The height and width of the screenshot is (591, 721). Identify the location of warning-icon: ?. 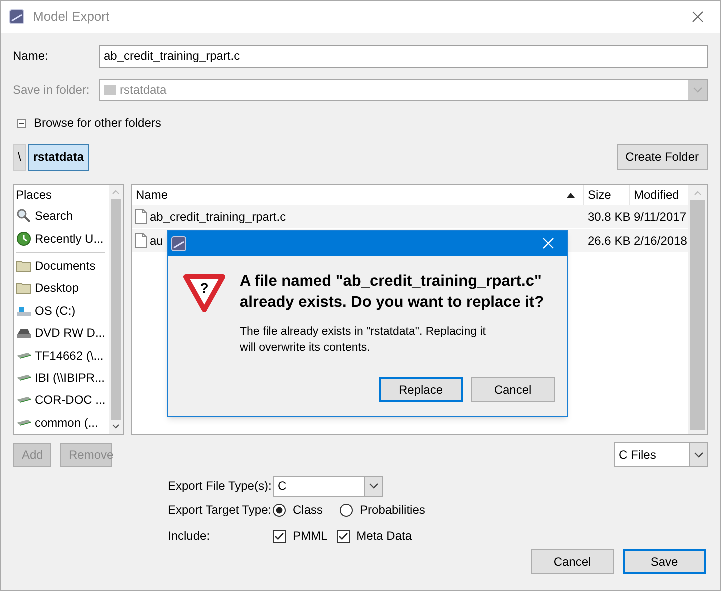
(204, 293).